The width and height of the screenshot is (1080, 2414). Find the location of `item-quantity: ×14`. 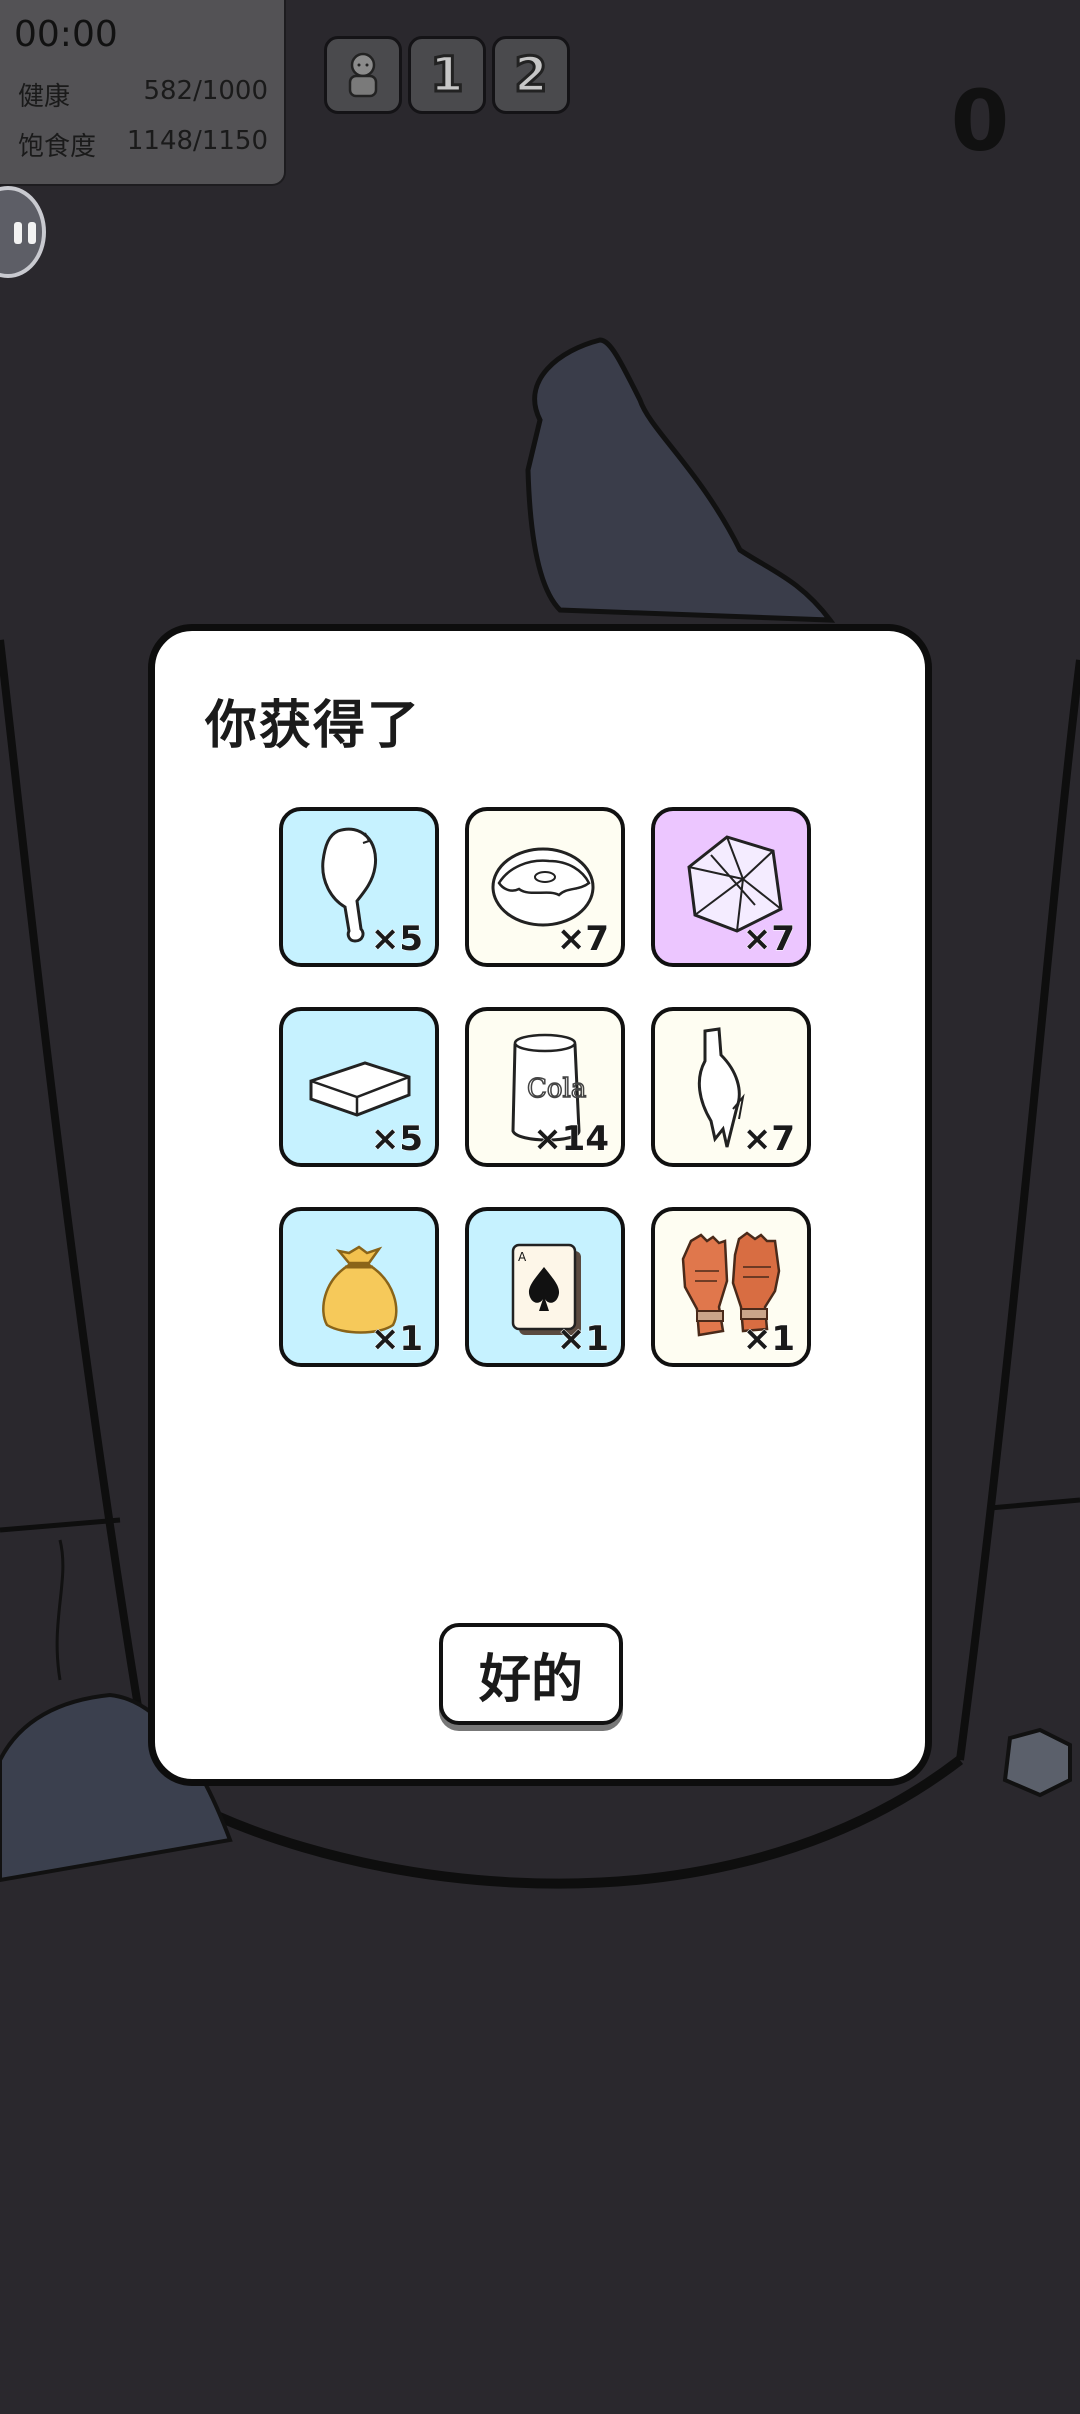

item-quantity: ×14 is located at coordinates (571, 1139).